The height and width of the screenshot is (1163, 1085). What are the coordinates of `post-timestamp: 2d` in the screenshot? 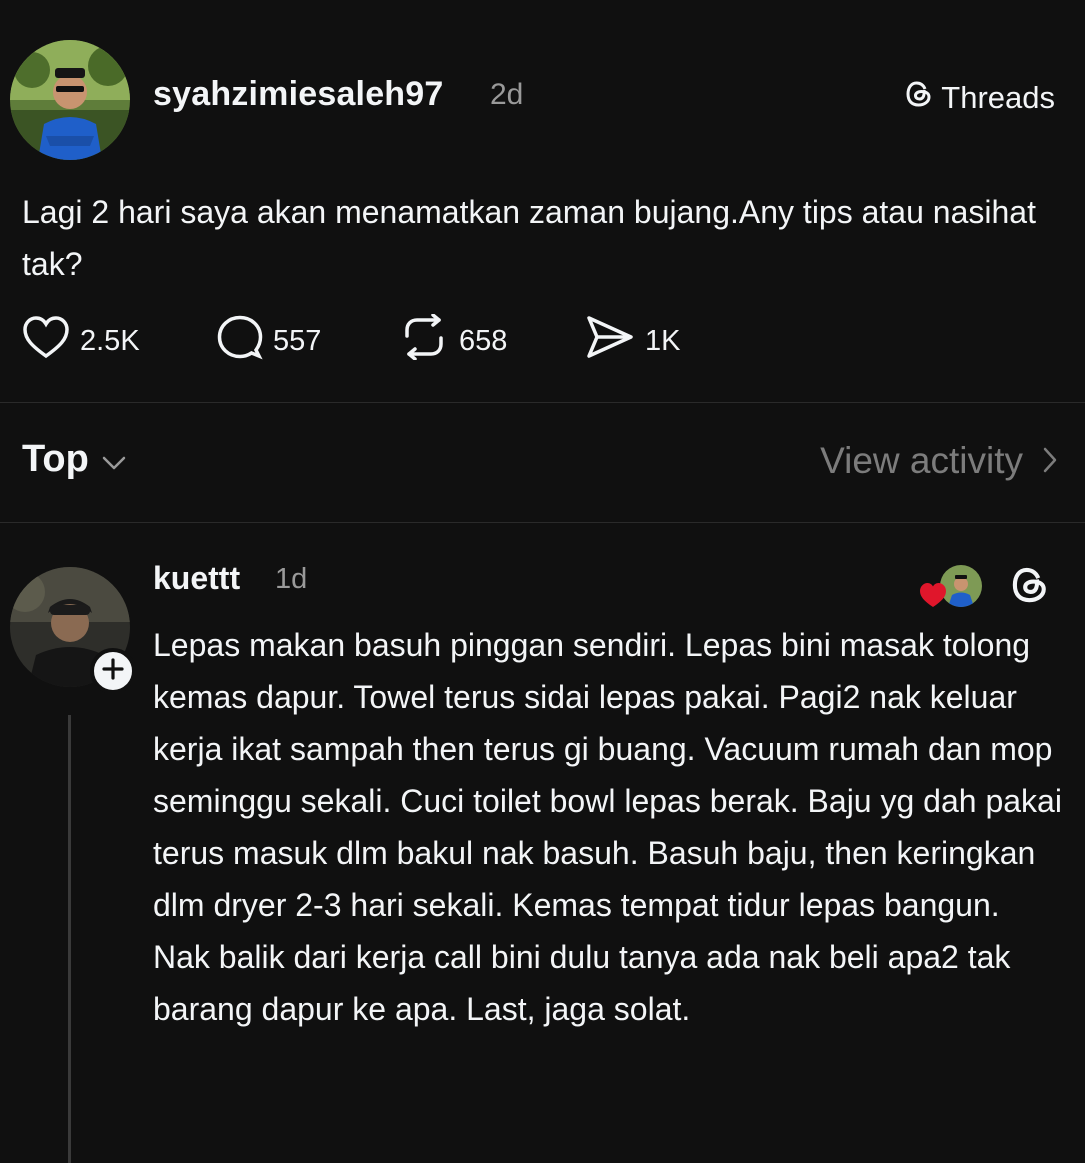 It's located at (507, 94).